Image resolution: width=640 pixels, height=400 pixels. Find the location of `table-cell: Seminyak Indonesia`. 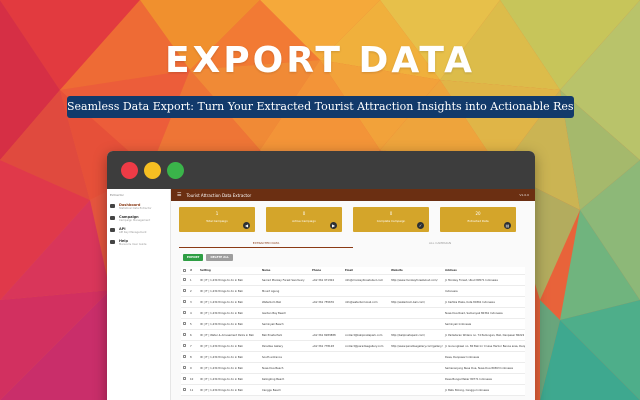

table-cell: Seminyak Indonesia is located at coordinates (458, 324).